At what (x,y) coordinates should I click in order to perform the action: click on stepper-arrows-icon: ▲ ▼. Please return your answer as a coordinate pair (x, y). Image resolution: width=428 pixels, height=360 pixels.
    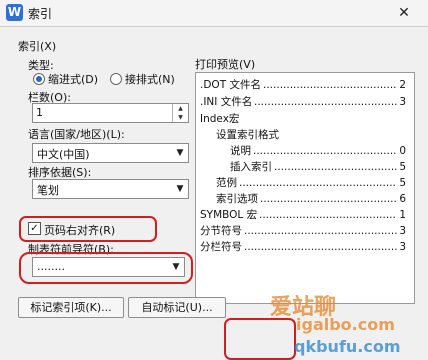
    Looking at the image, I should click on (180, 113).